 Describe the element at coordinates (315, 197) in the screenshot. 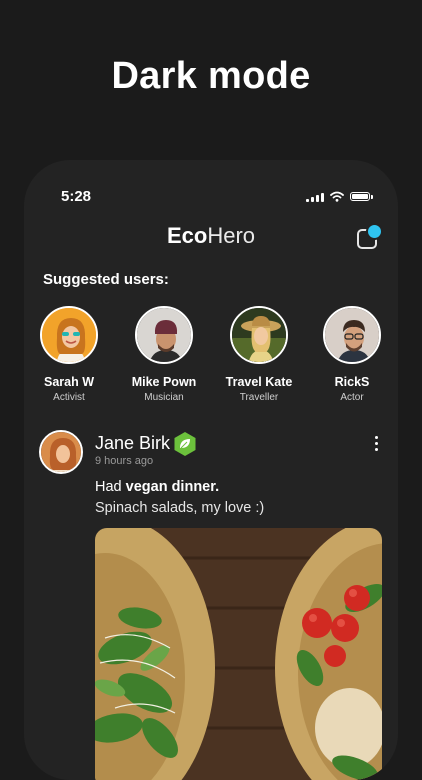

I see `signal-icon` at that location.